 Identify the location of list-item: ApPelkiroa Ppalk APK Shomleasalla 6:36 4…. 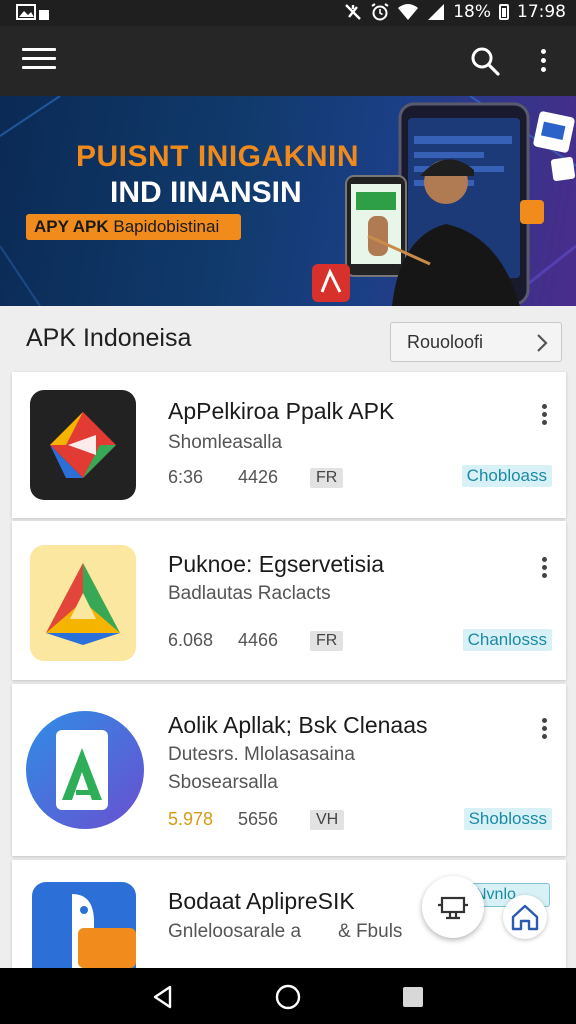
(289, 445).